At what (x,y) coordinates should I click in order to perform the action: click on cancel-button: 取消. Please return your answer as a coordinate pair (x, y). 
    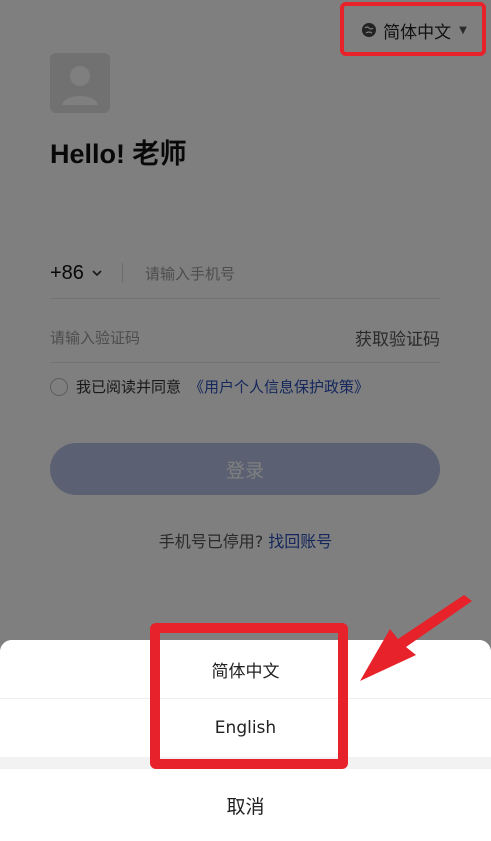
    Looking at the image, I should click on (245, 805).